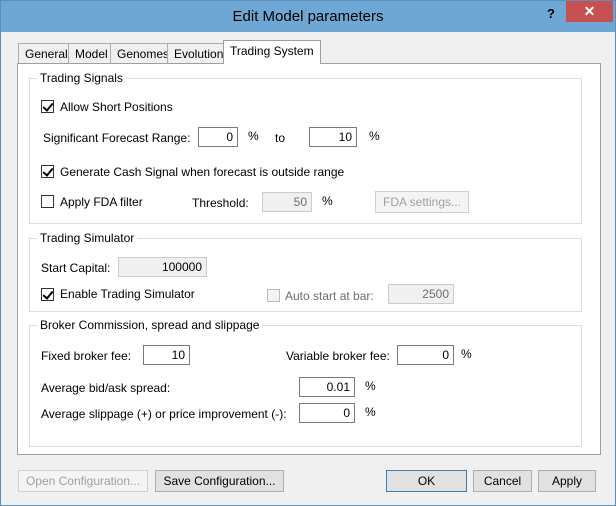 This screenshot has width=616, height=506. I want to click on enable-simulator-checkbox, so click(47, 294).